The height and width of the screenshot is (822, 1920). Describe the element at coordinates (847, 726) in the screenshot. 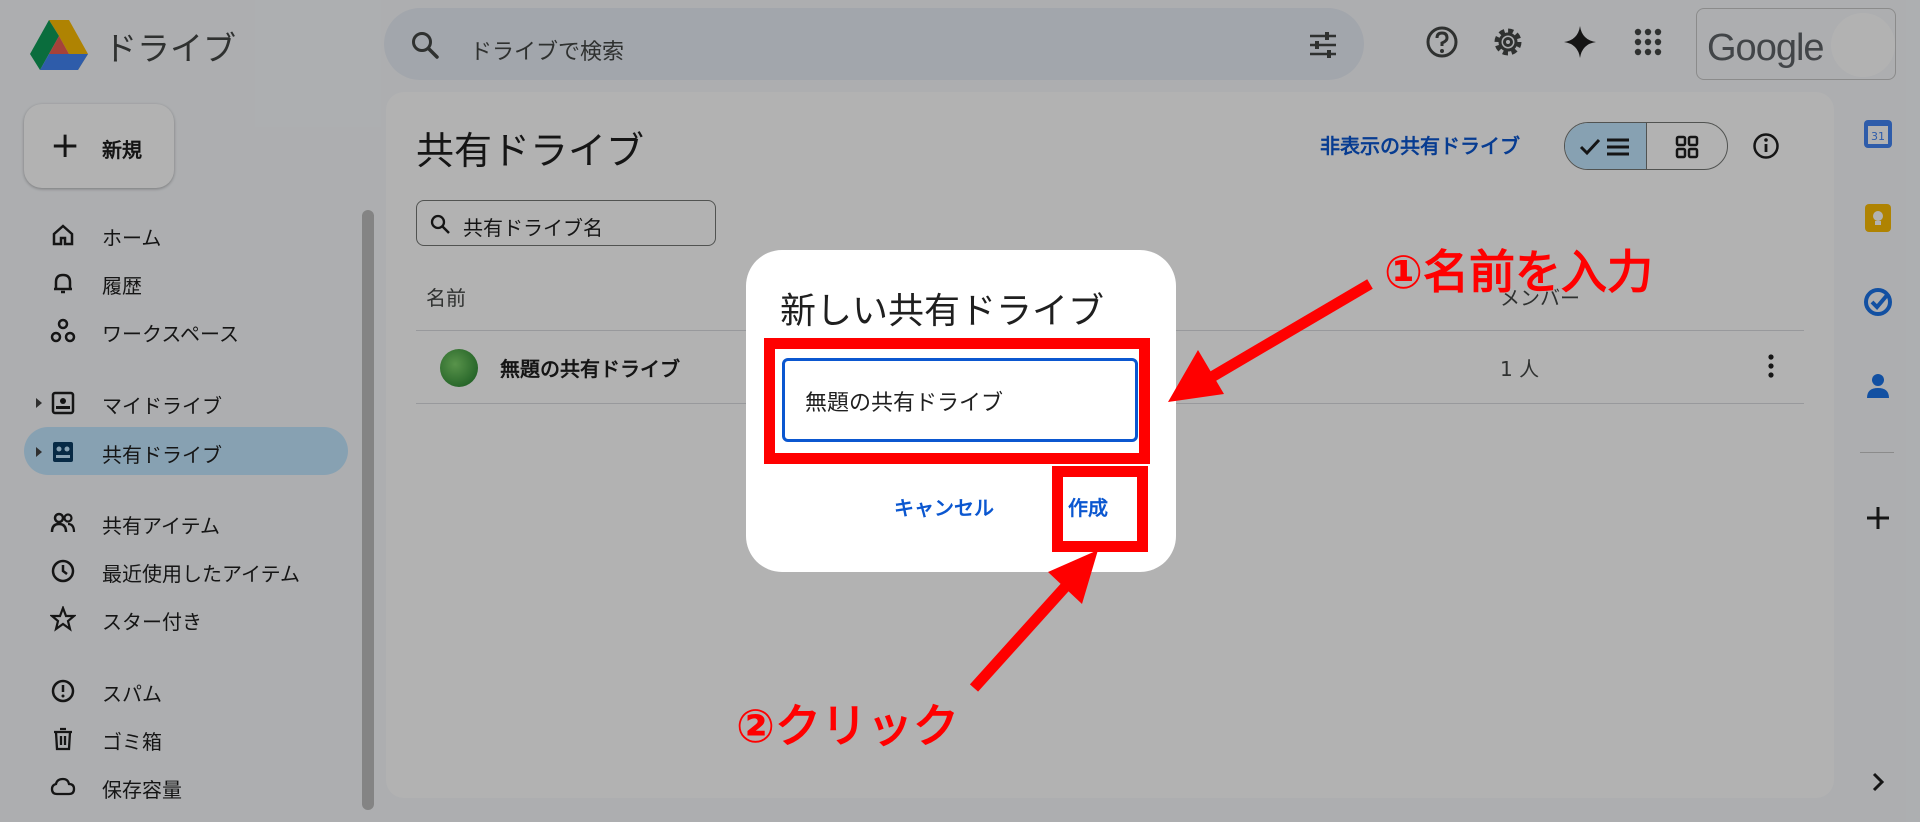

I see `annotation-step2-label: ②クリック` at that location.